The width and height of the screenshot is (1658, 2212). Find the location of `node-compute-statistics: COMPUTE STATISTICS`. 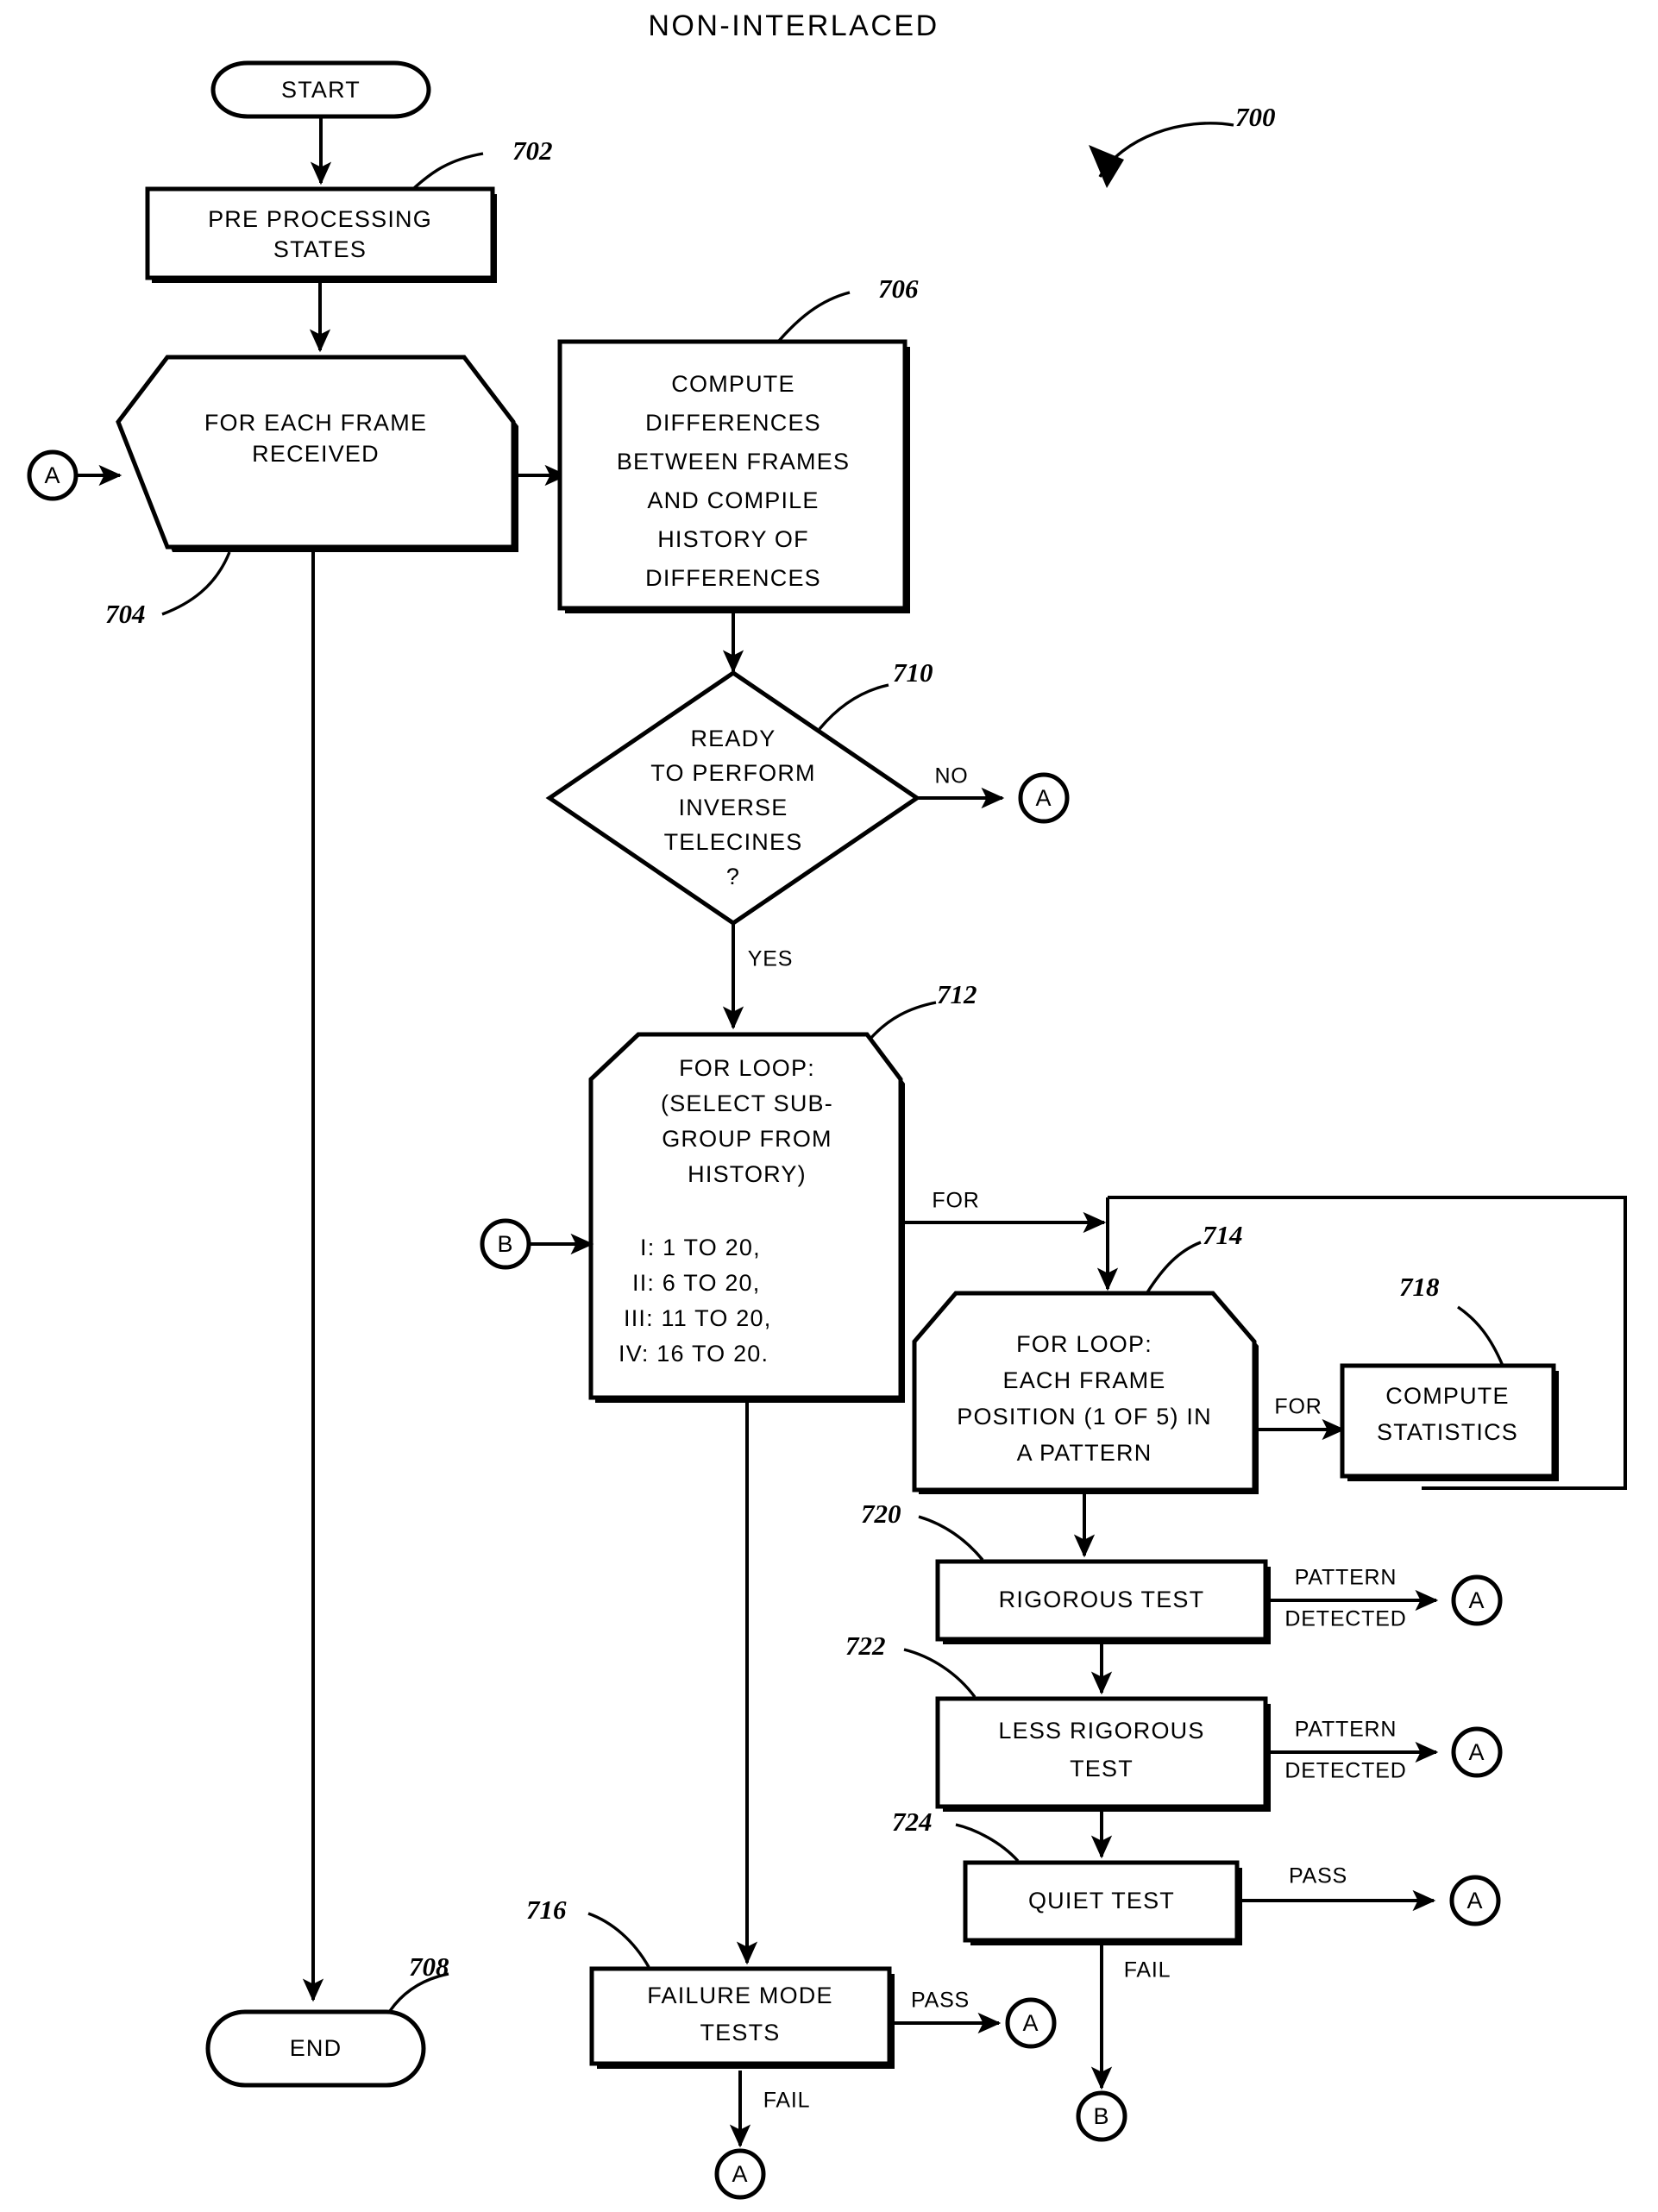

node-compute-statistics: COMPUTE STATISTICS is located at coordinates (1449, 1422).